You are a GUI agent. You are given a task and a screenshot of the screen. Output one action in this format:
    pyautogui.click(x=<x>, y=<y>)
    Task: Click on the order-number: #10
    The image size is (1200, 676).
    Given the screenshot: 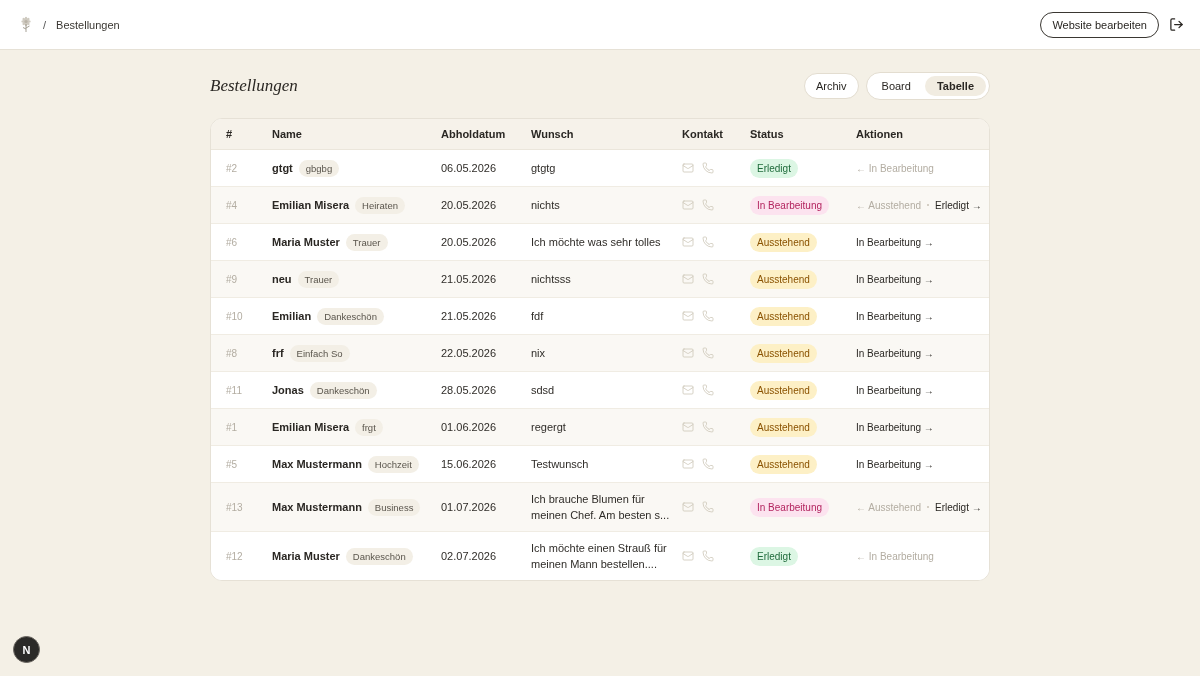 What is the action you would take?
    pyautogui.click(x=234, y=316)
    